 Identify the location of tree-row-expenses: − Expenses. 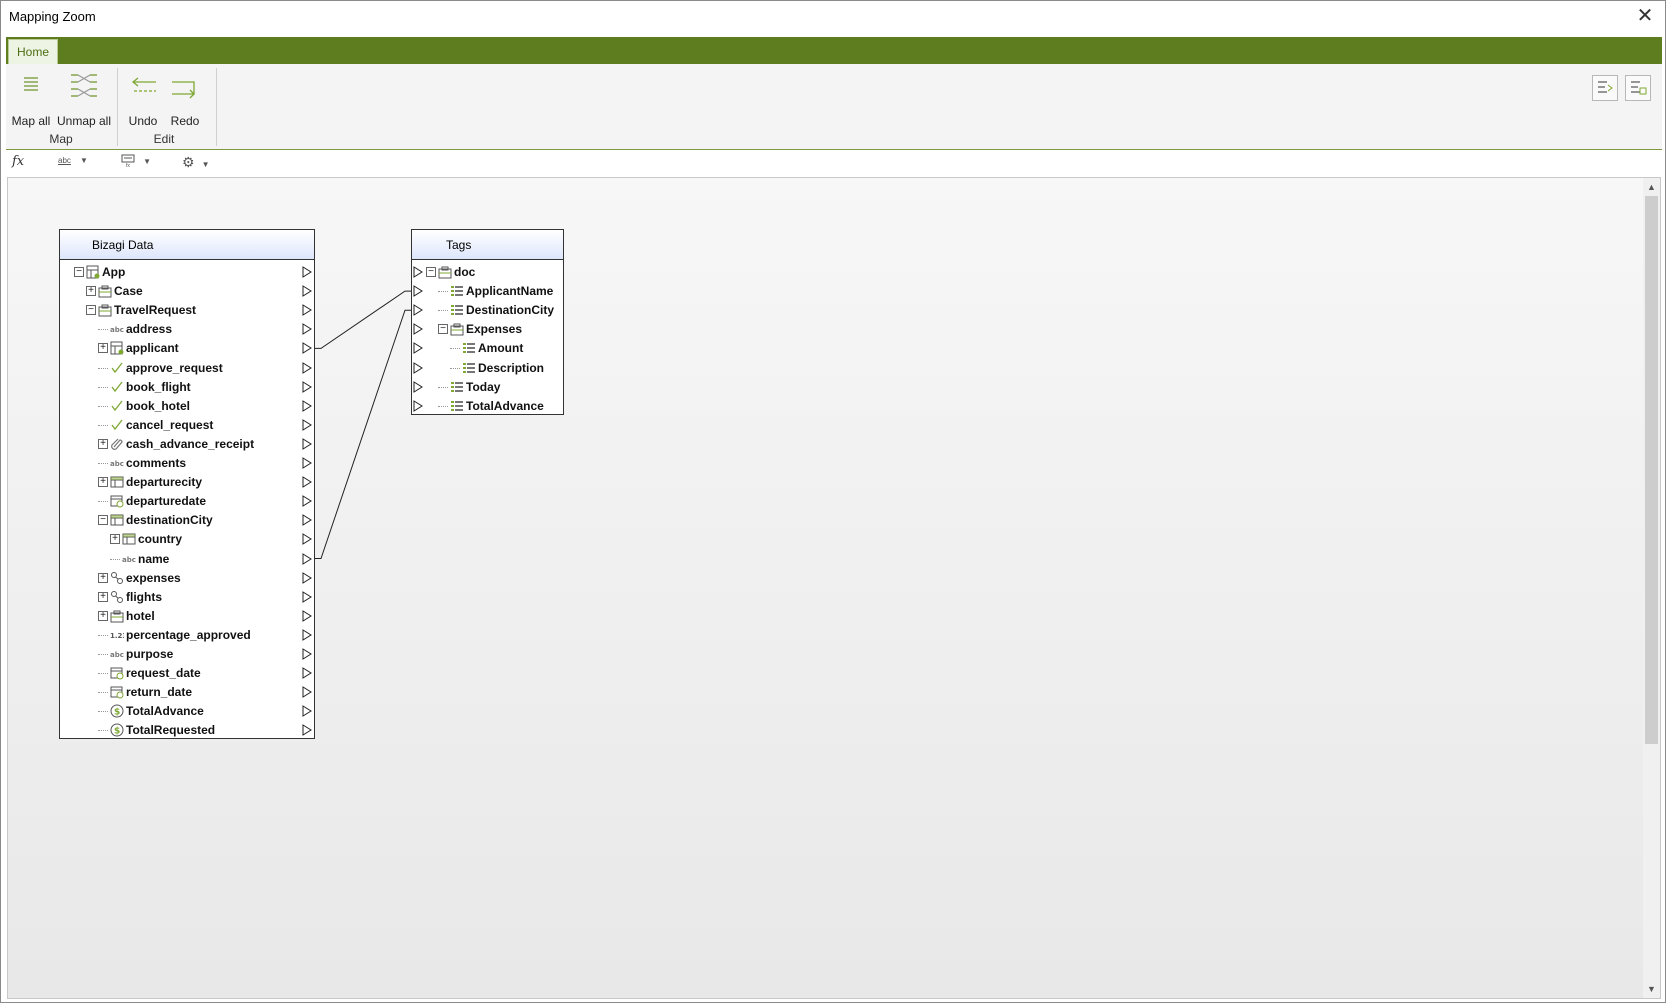
(487, 329).